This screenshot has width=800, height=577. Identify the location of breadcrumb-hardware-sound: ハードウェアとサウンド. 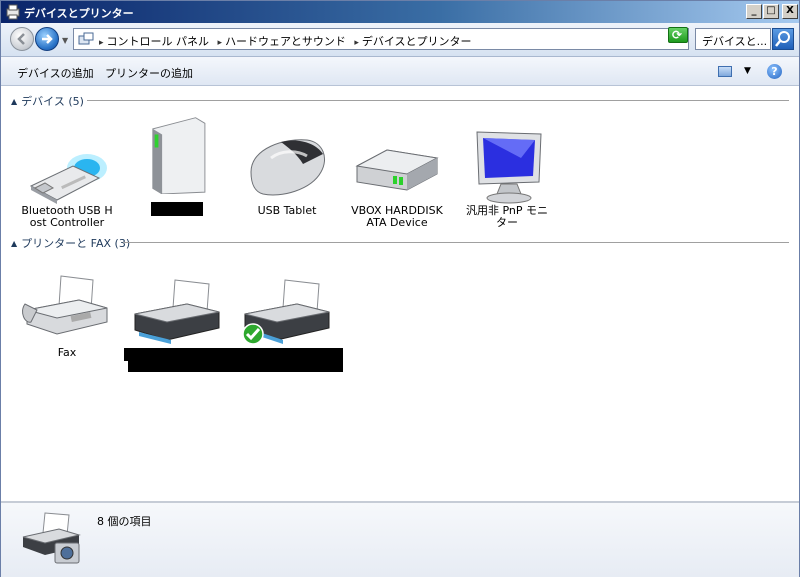
(285, 41).